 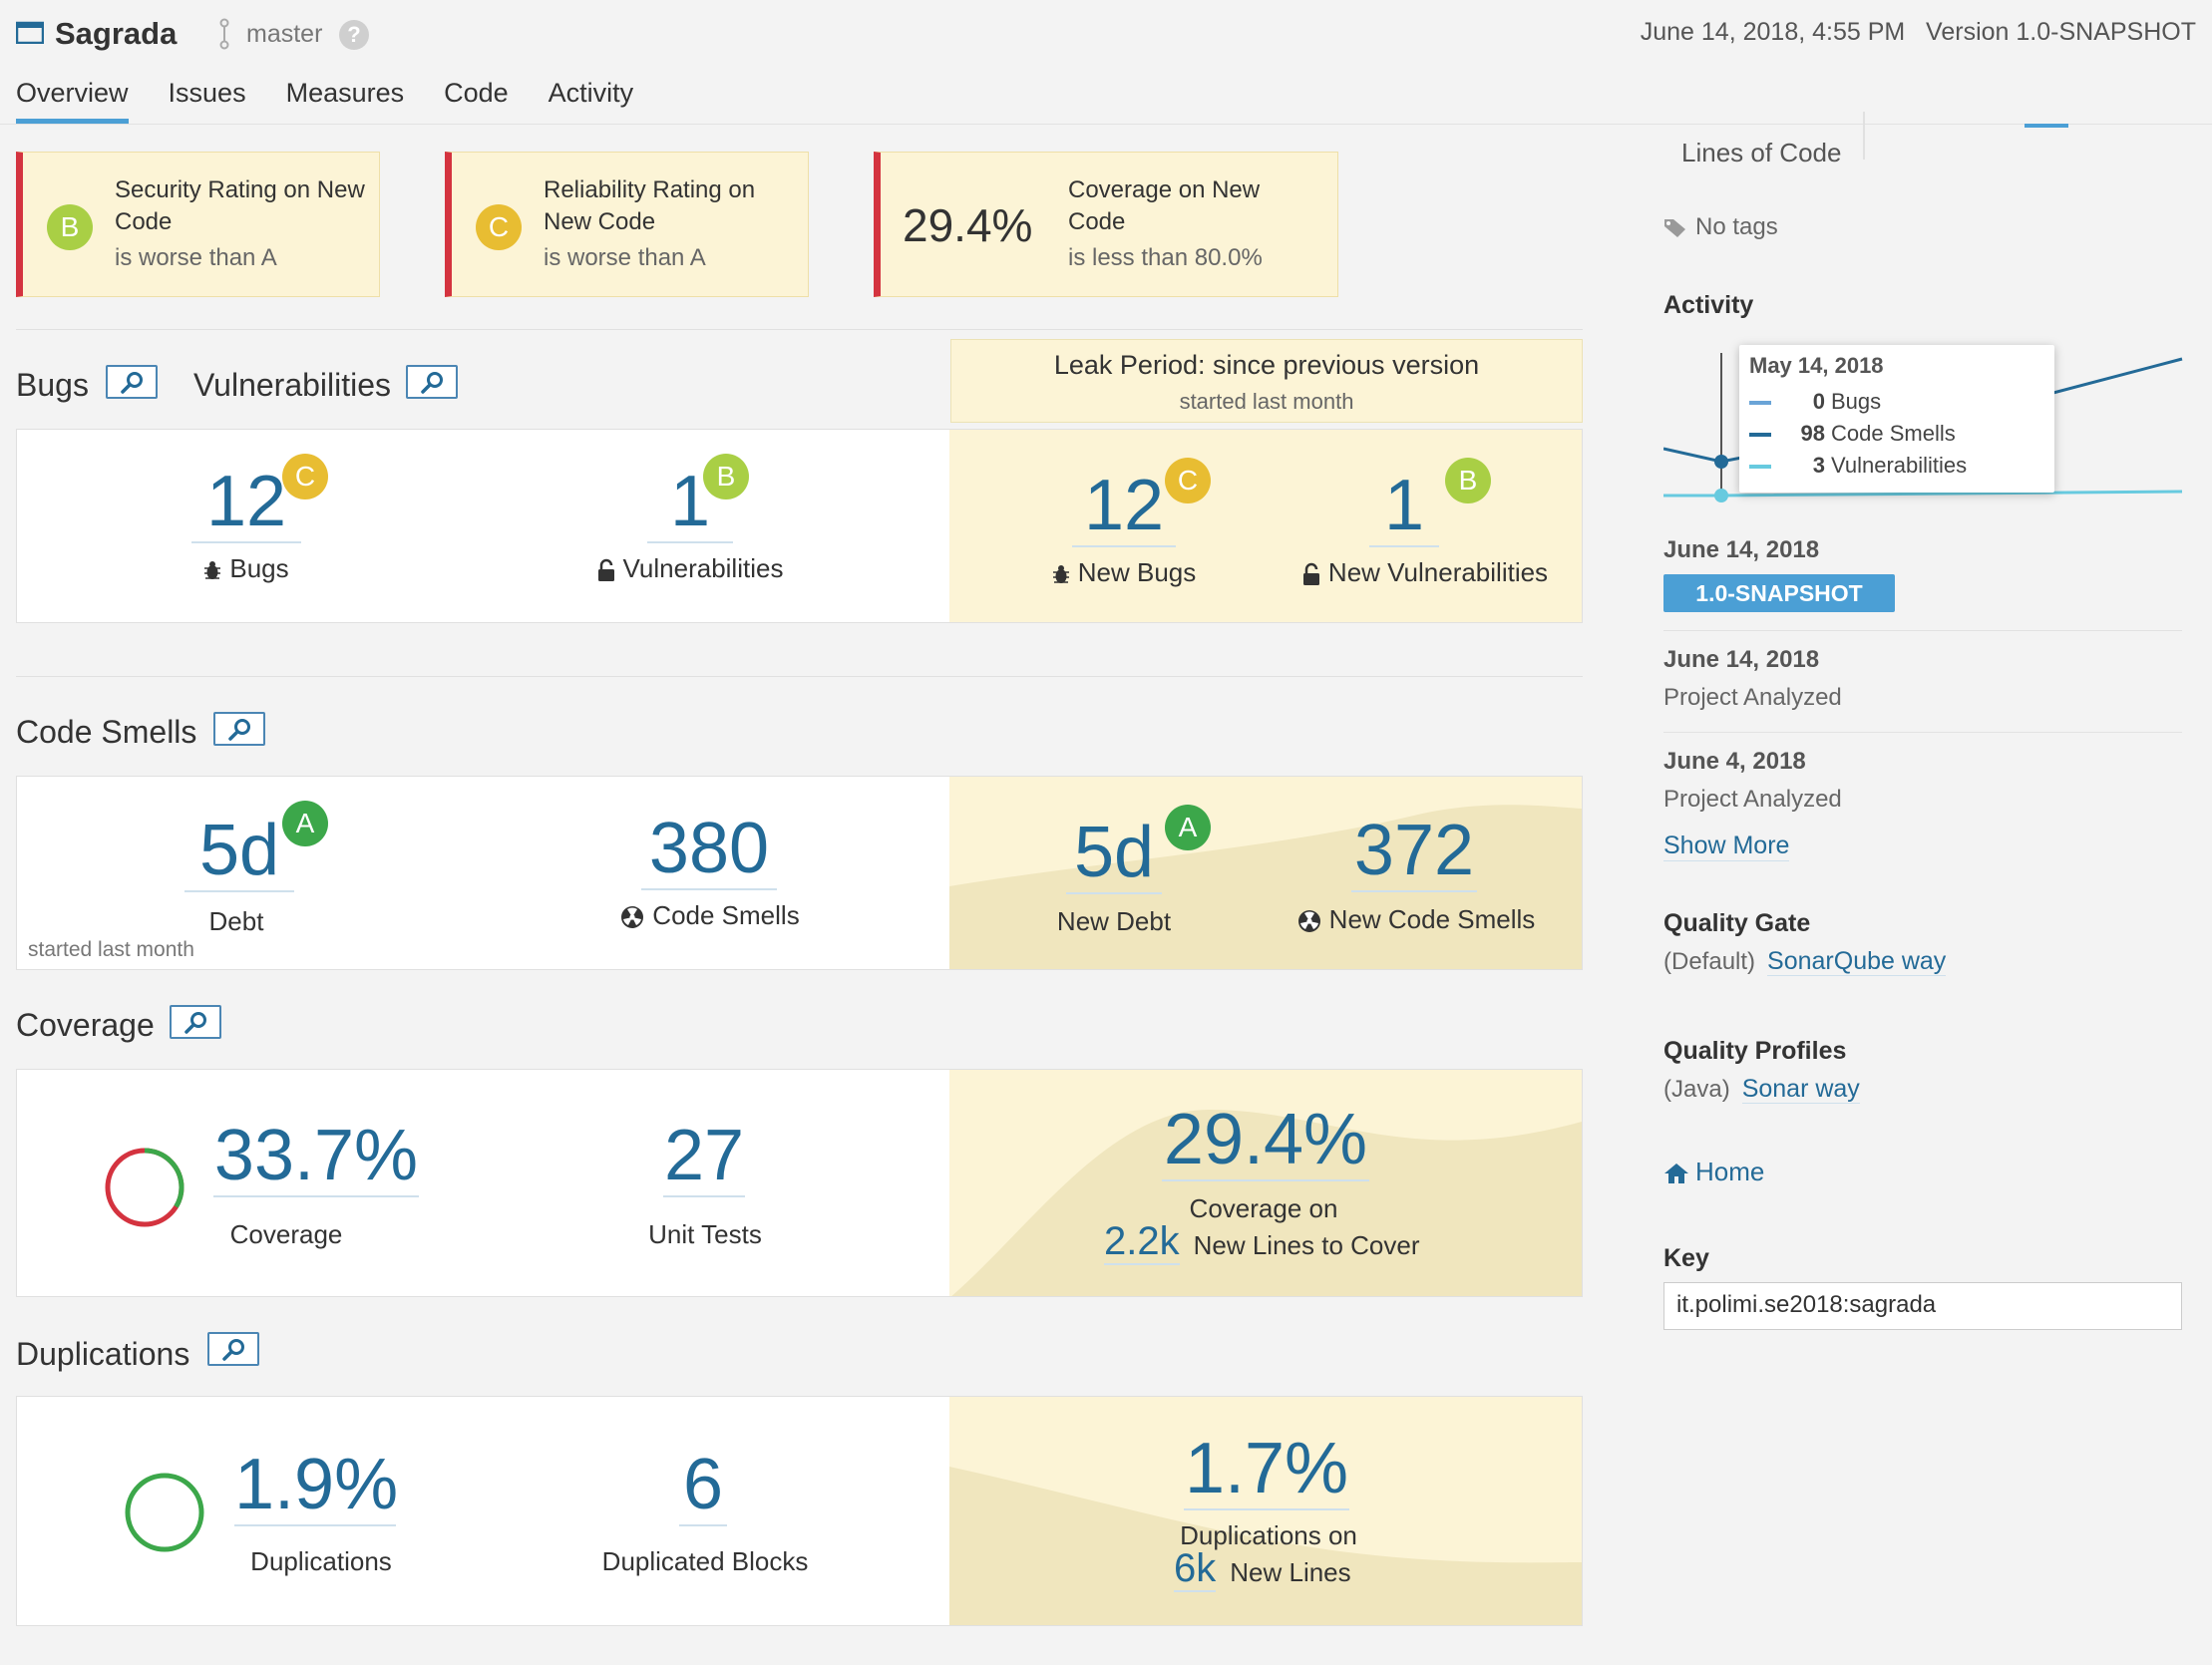 I want to click on condition-threshold: is worse than A, so click(x=196, y=257).